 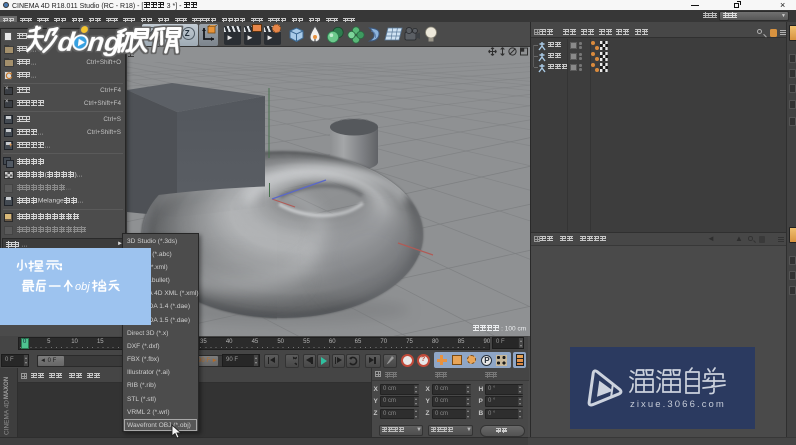 What do you see at coordinates (82, 287) in the screenshot?
I see `svg-text: obj` at bounding box center [82, 287].